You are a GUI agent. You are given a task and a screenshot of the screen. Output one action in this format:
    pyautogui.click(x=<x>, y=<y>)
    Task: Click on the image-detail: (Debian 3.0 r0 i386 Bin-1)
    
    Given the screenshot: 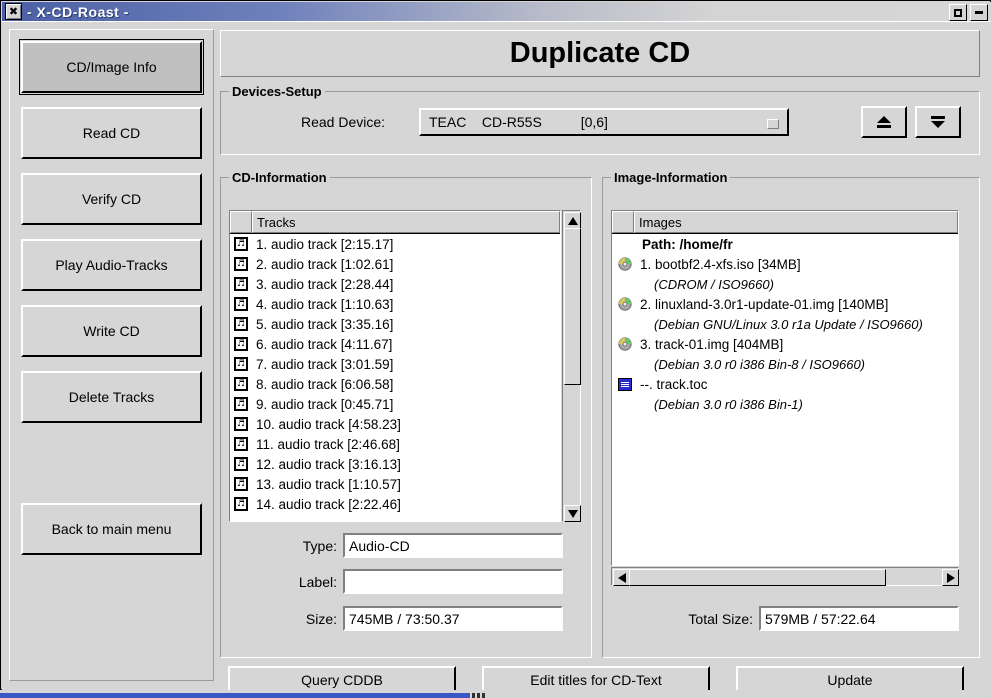 What is the action you would take?
    pyautogui.click(x=728, y=404)
    